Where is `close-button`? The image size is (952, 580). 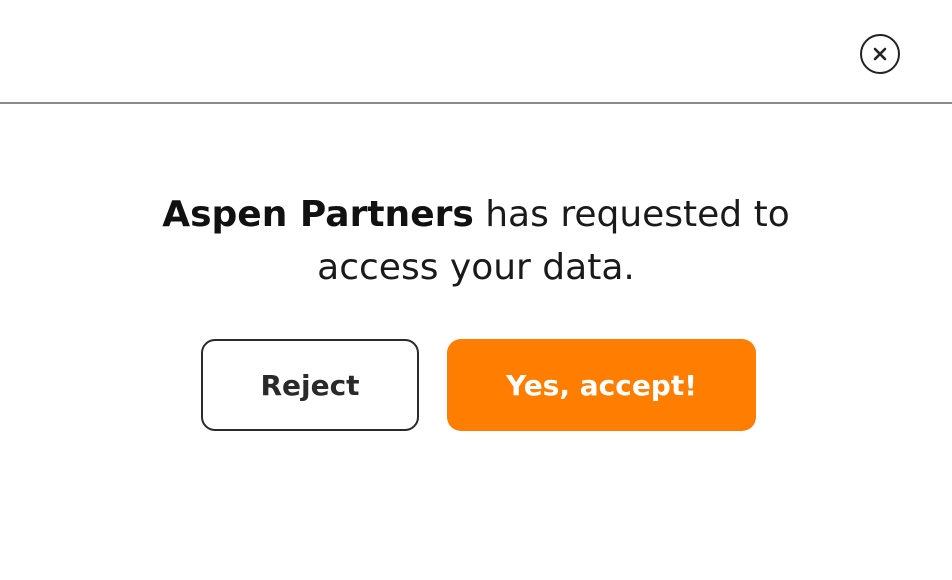 close-button is located at coordinates (880, 54).